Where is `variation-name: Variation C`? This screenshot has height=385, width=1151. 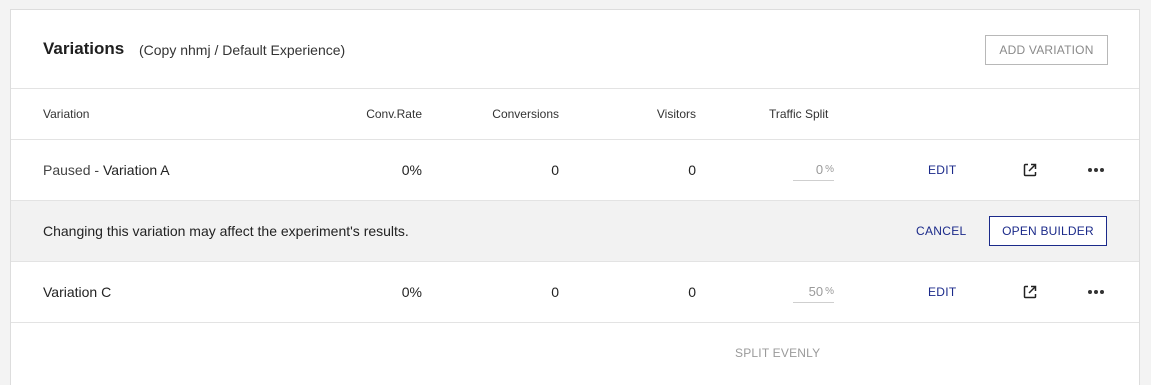
variation-name: Variation C is located at coordinates (77, 292).